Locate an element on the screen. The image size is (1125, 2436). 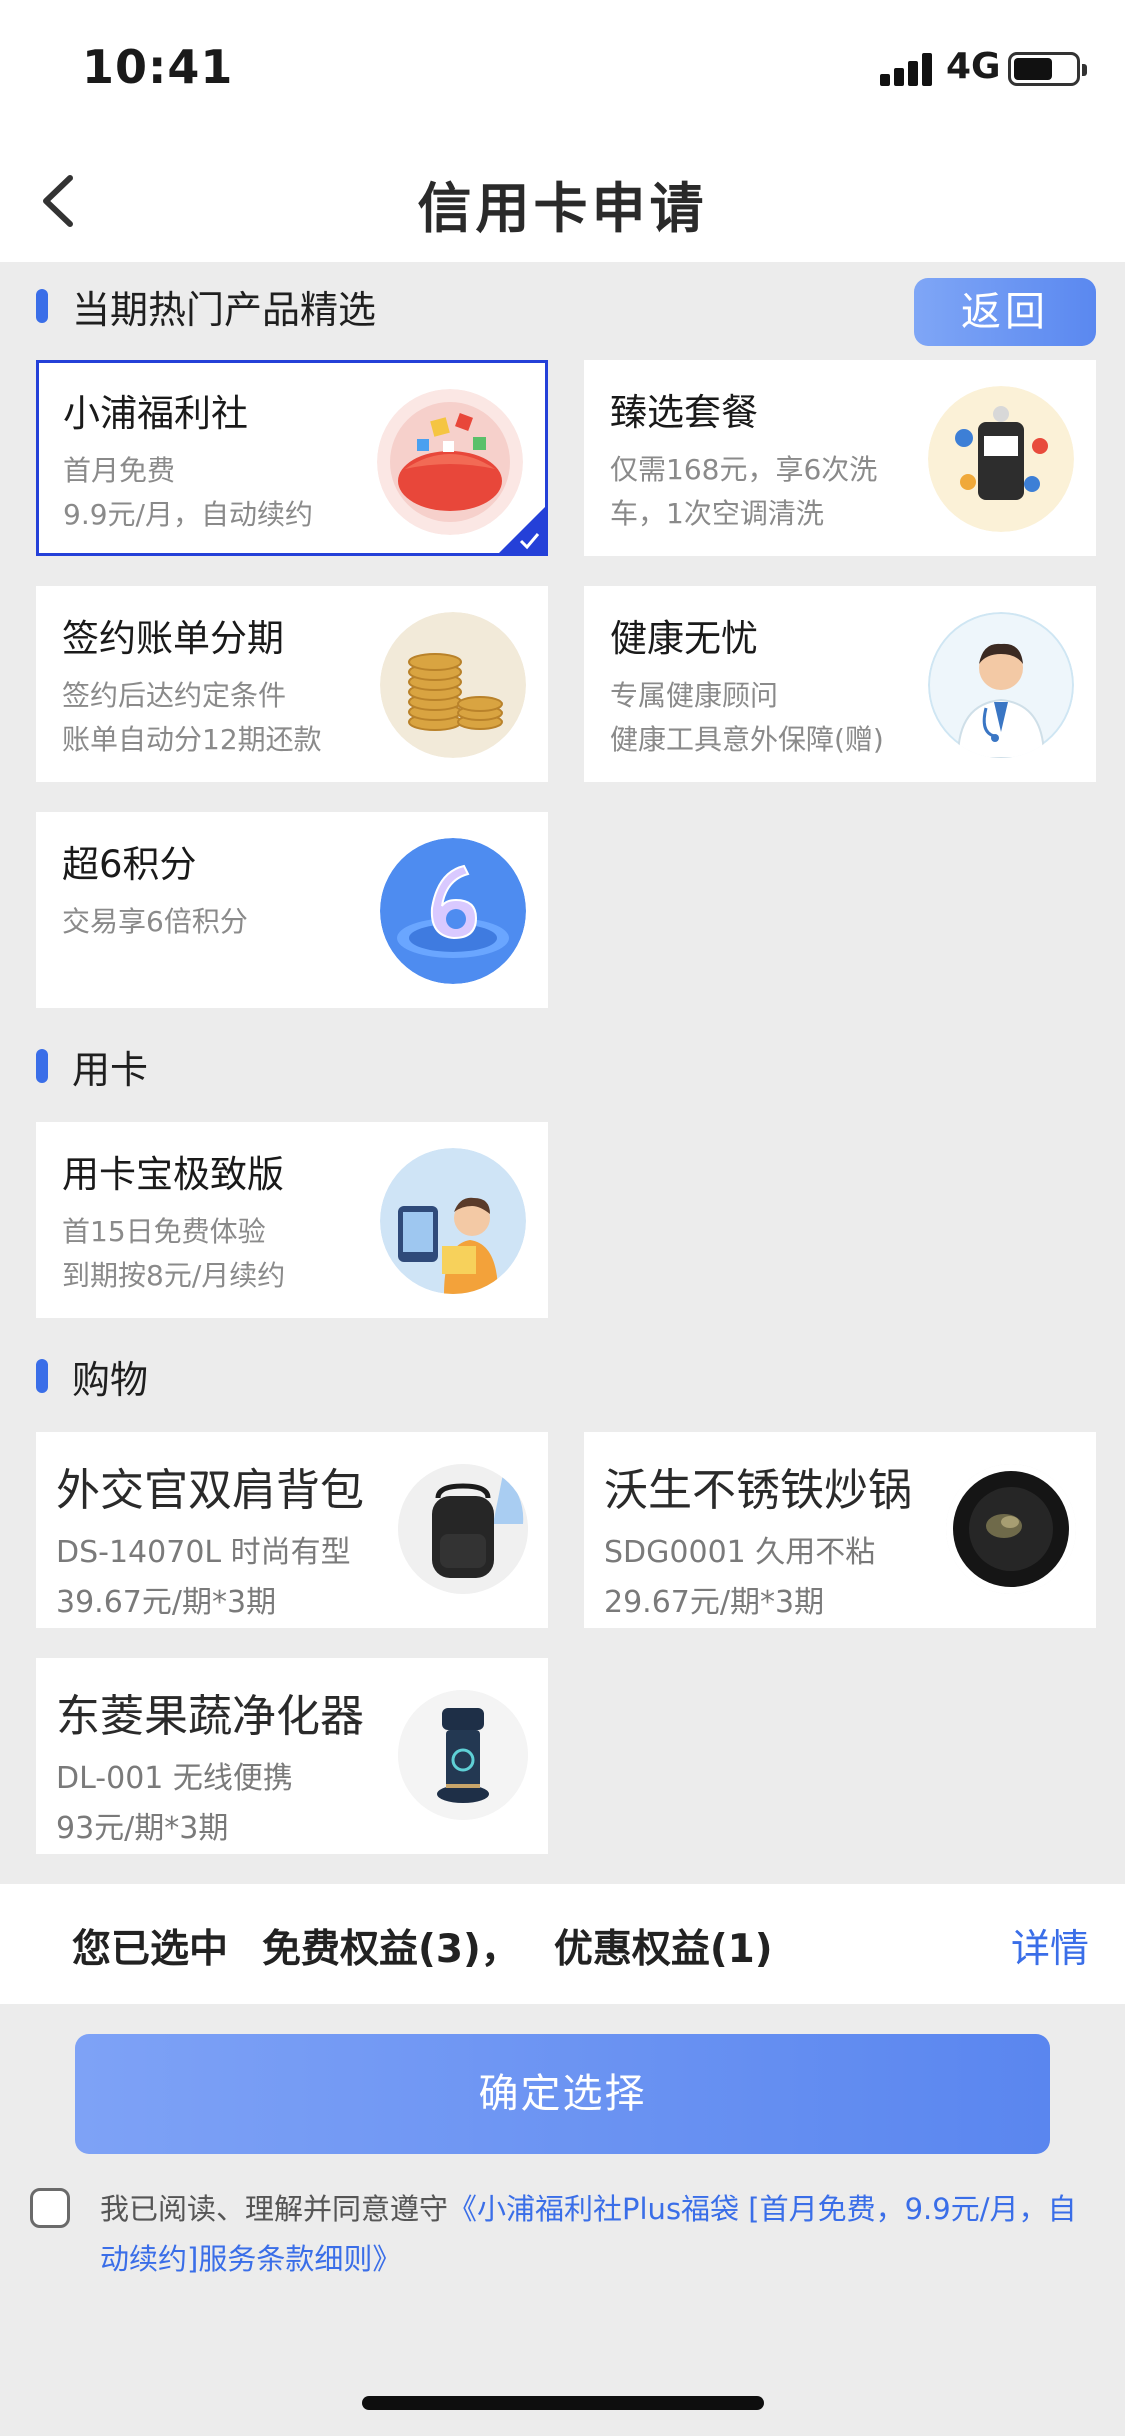
product-desc: DS-14070L 时尚有型 39.67元/期*3期 is located at coordinates (203, 1577).